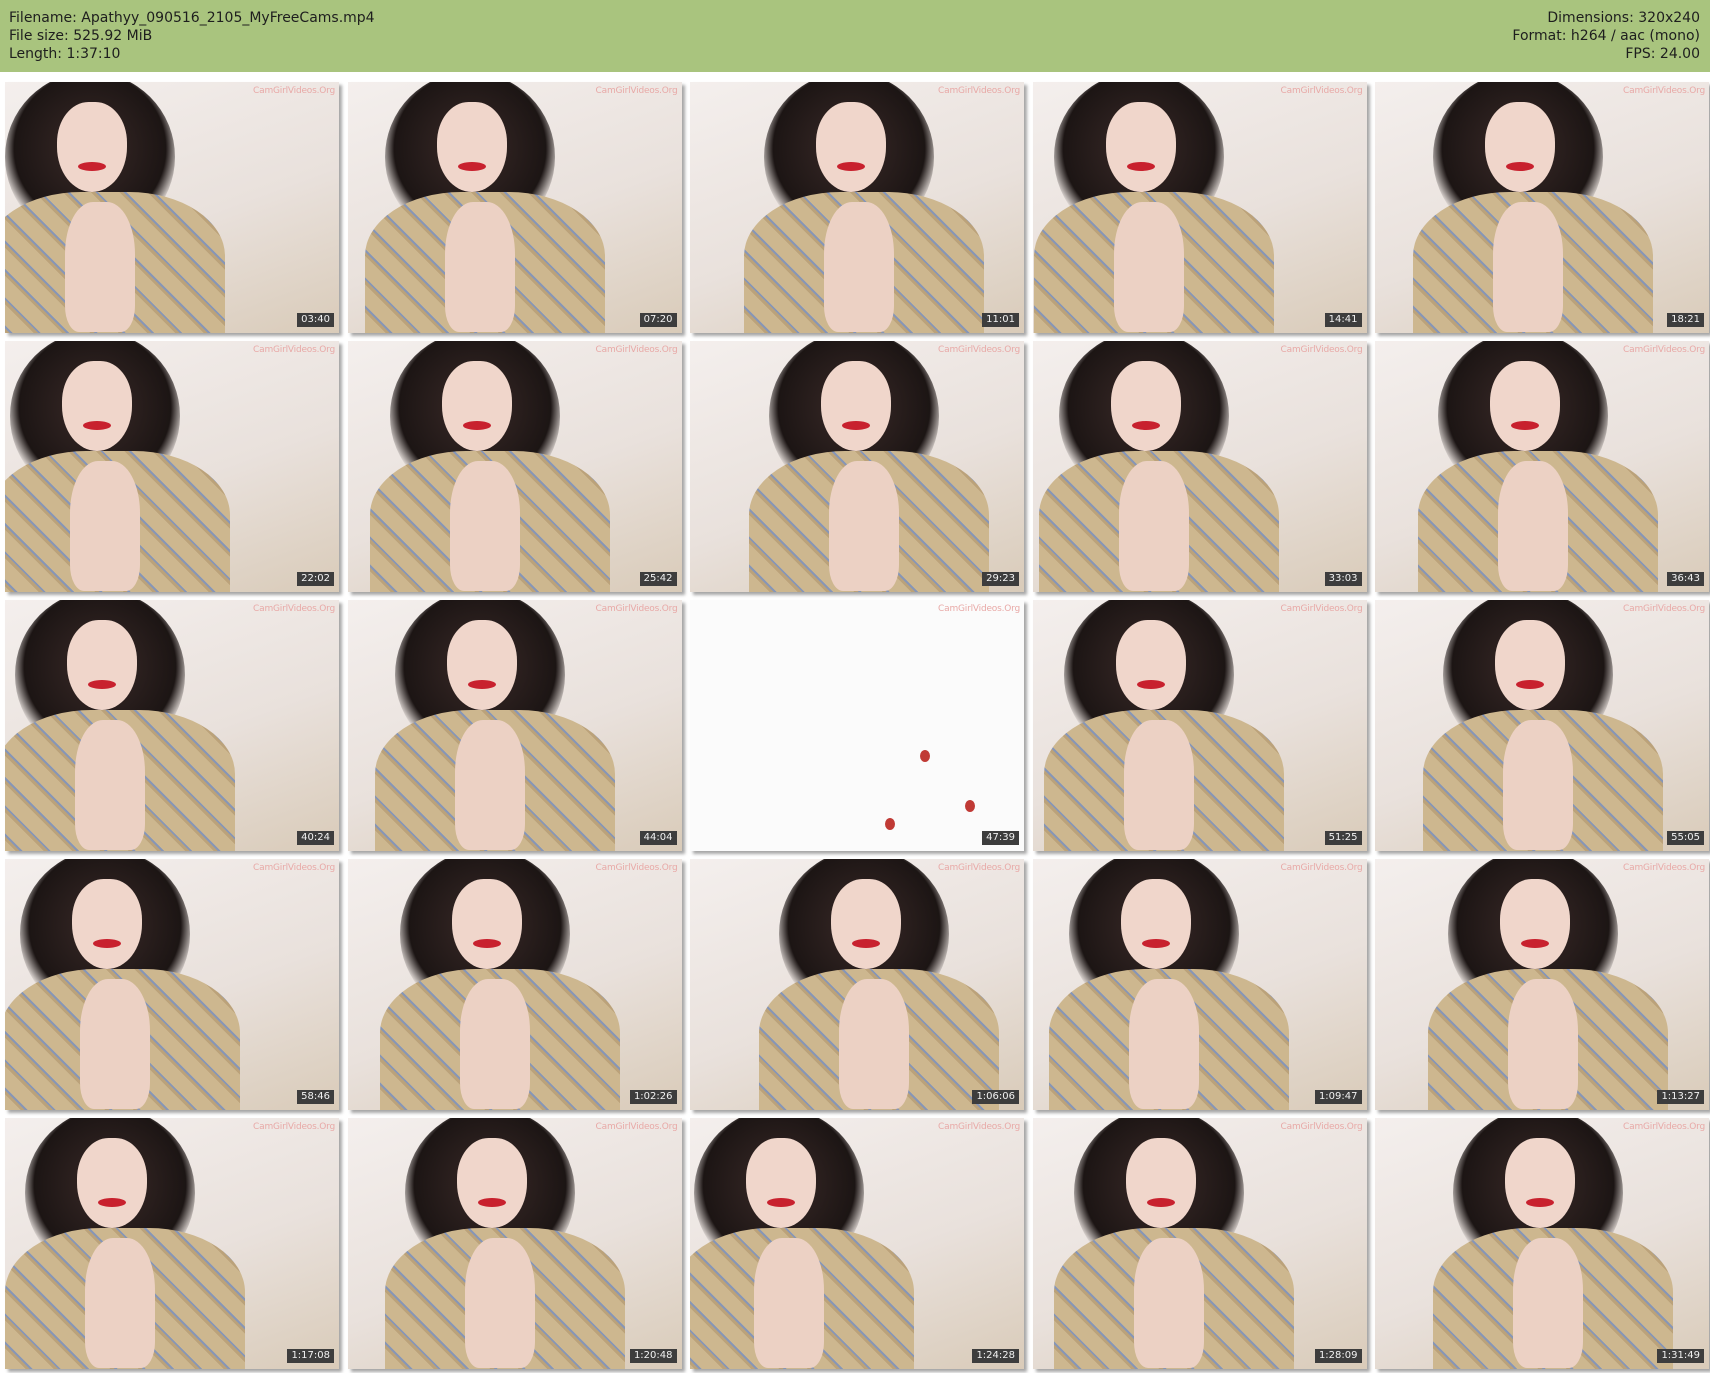 This screenshot has width=1710, height=1373. I want to click on thumbnail-frame: CamGirlVideos.Org 55:05, so click(1542, 725).